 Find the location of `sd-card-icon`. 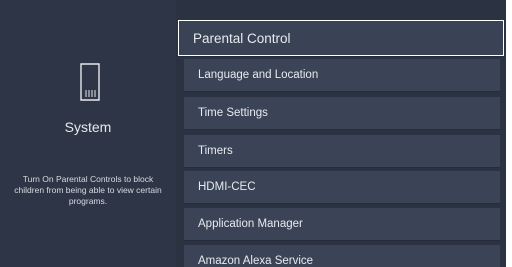

sd-card-icon is located at coordinates (90, 82).